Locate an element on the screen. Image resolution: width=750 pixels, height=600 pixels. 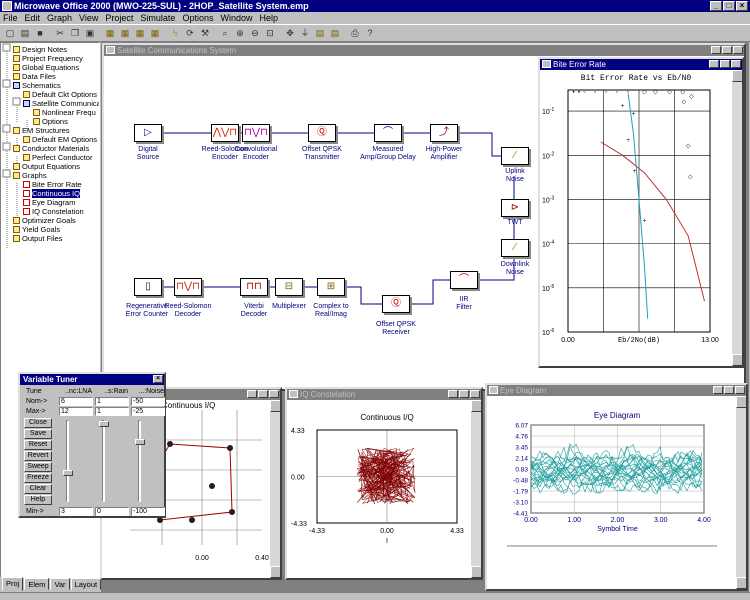
port-icon: ▤ is located at coordinates (320, 33).